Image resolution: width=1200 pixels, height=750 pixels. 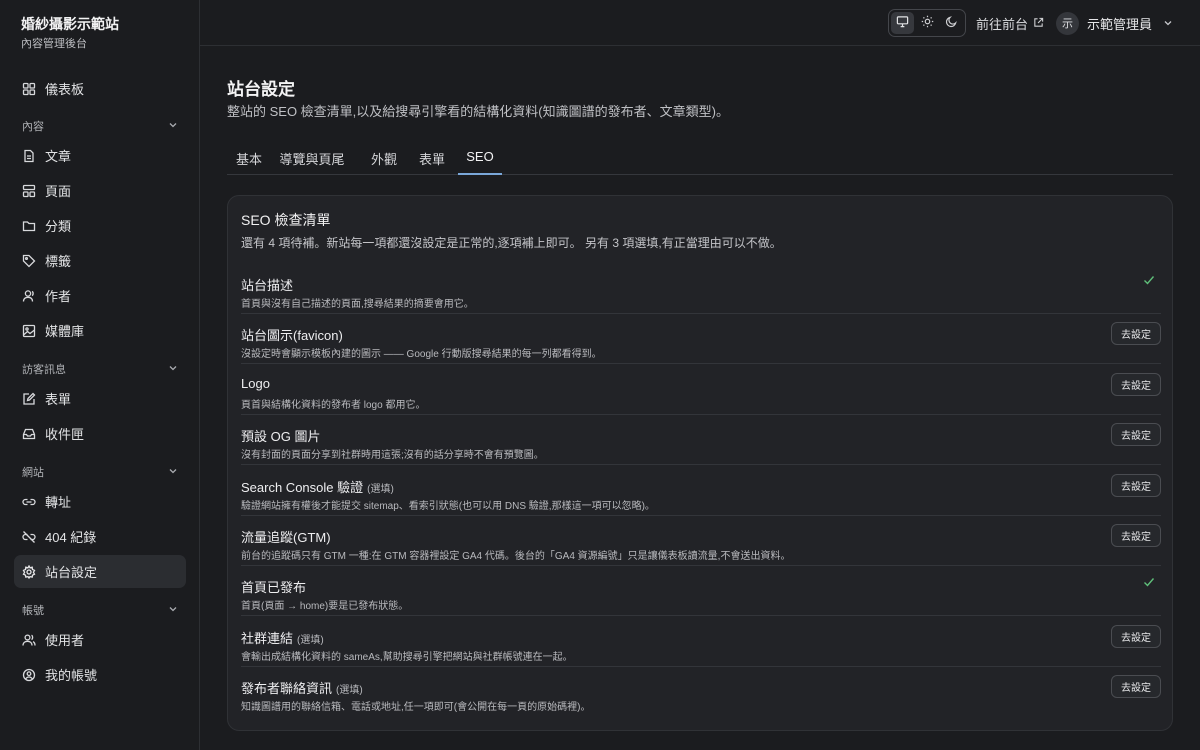 I want to click on checklist-item-title-text: 站台描述, so click(x=267, y=285).